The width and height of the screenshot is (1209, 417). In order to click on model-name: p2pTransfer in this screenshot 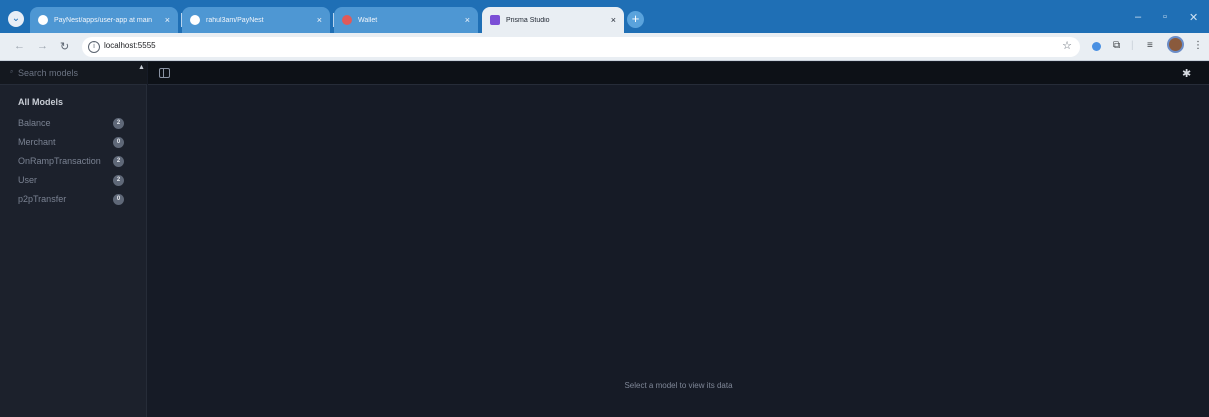, I will do `click(42, 199)`.